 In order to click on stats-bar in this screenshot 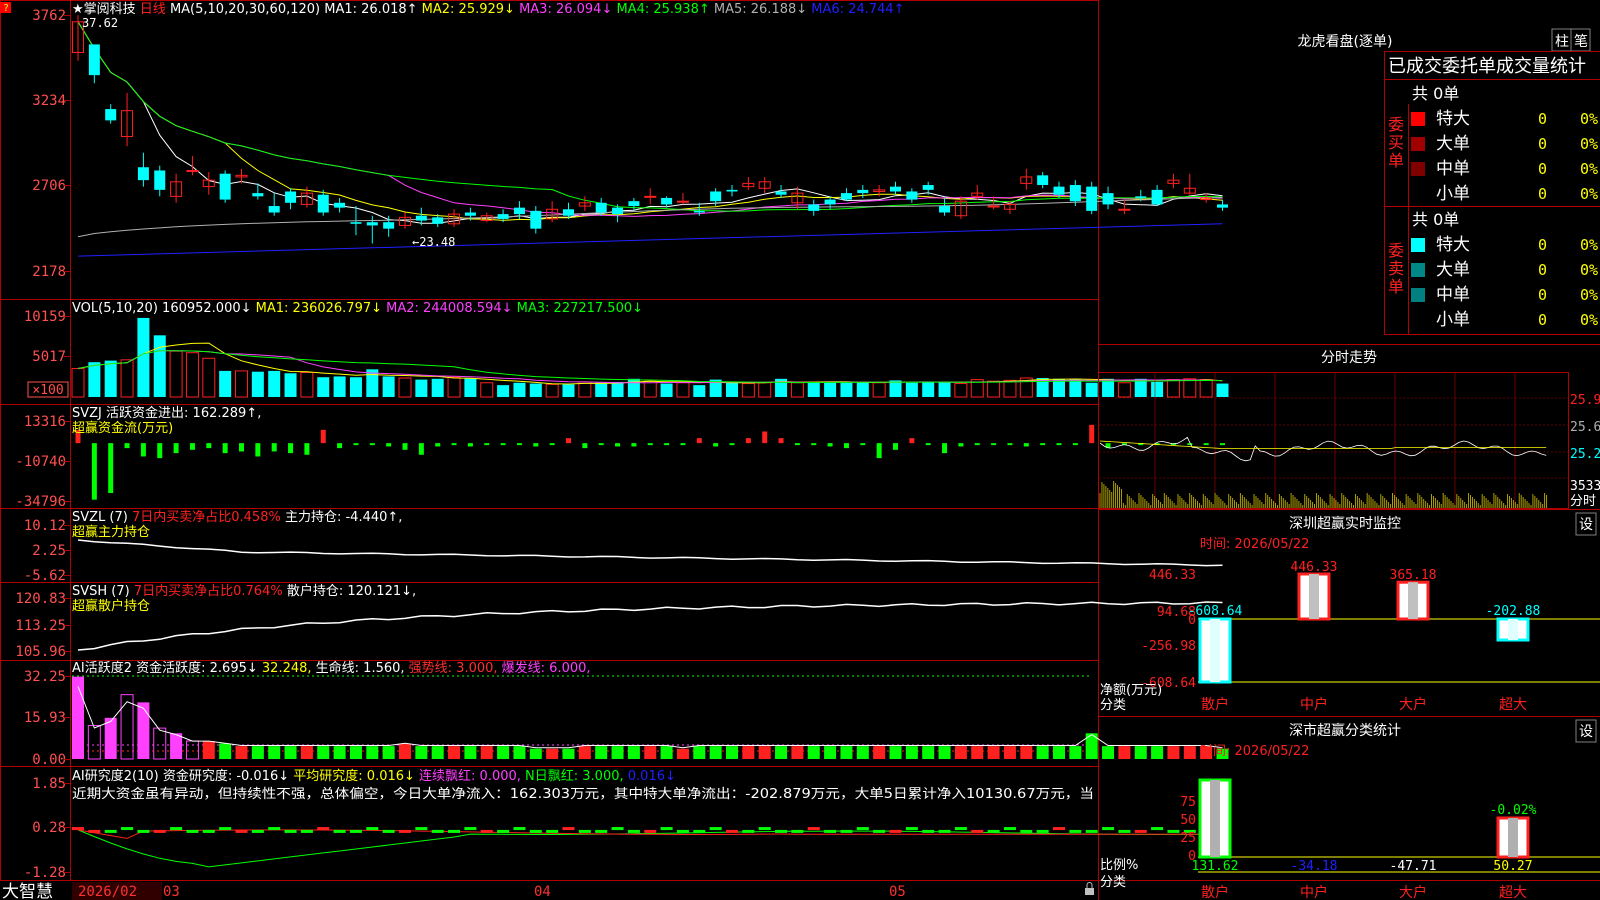, I will do `click(1513, 837)`.